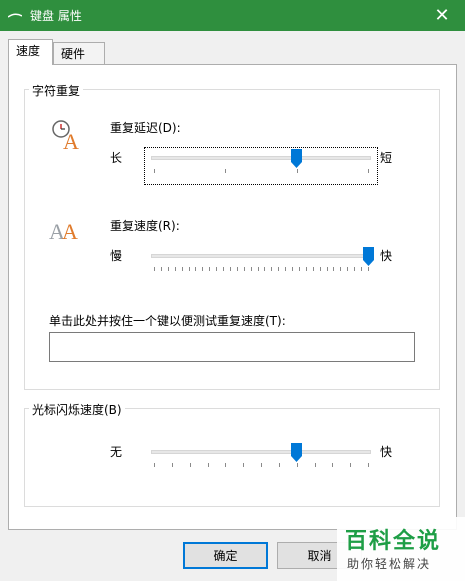  I want to click on repeat-rate-slider, so click(262, 259).